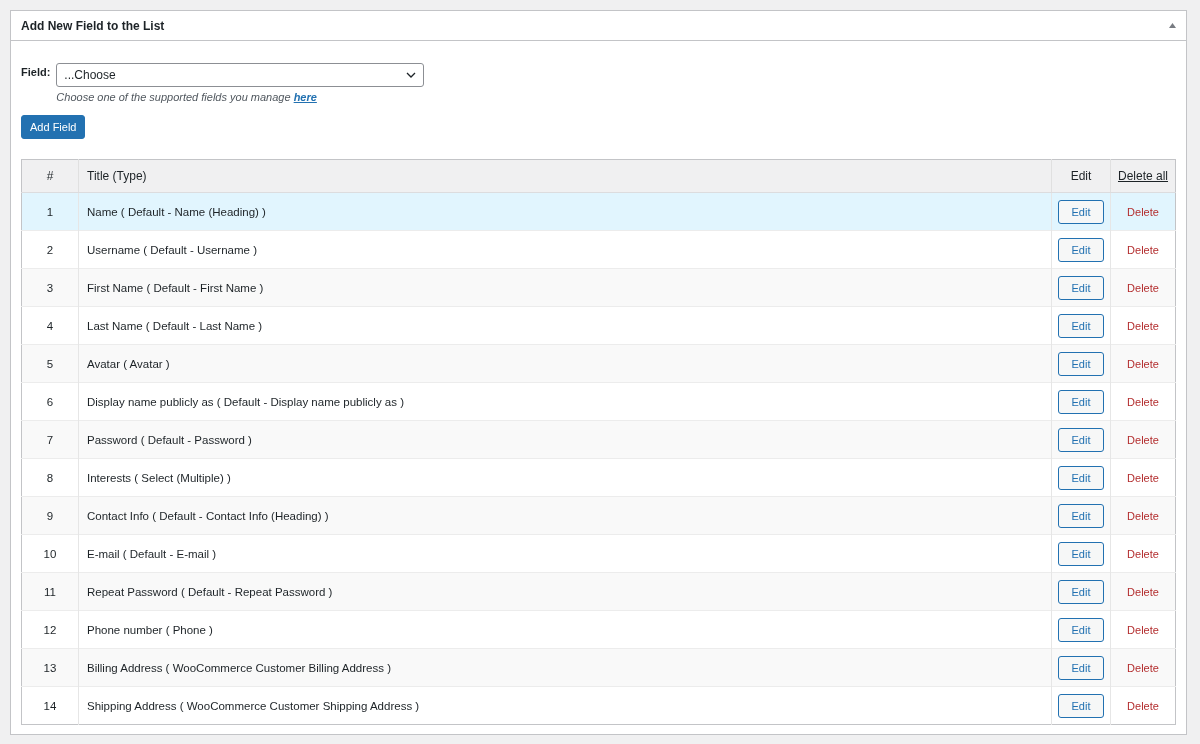 This screenshot has width=1200, height=744. Describe the element at coordinates (50, 176) in the screenshot. I see `column-header: #` at that location.